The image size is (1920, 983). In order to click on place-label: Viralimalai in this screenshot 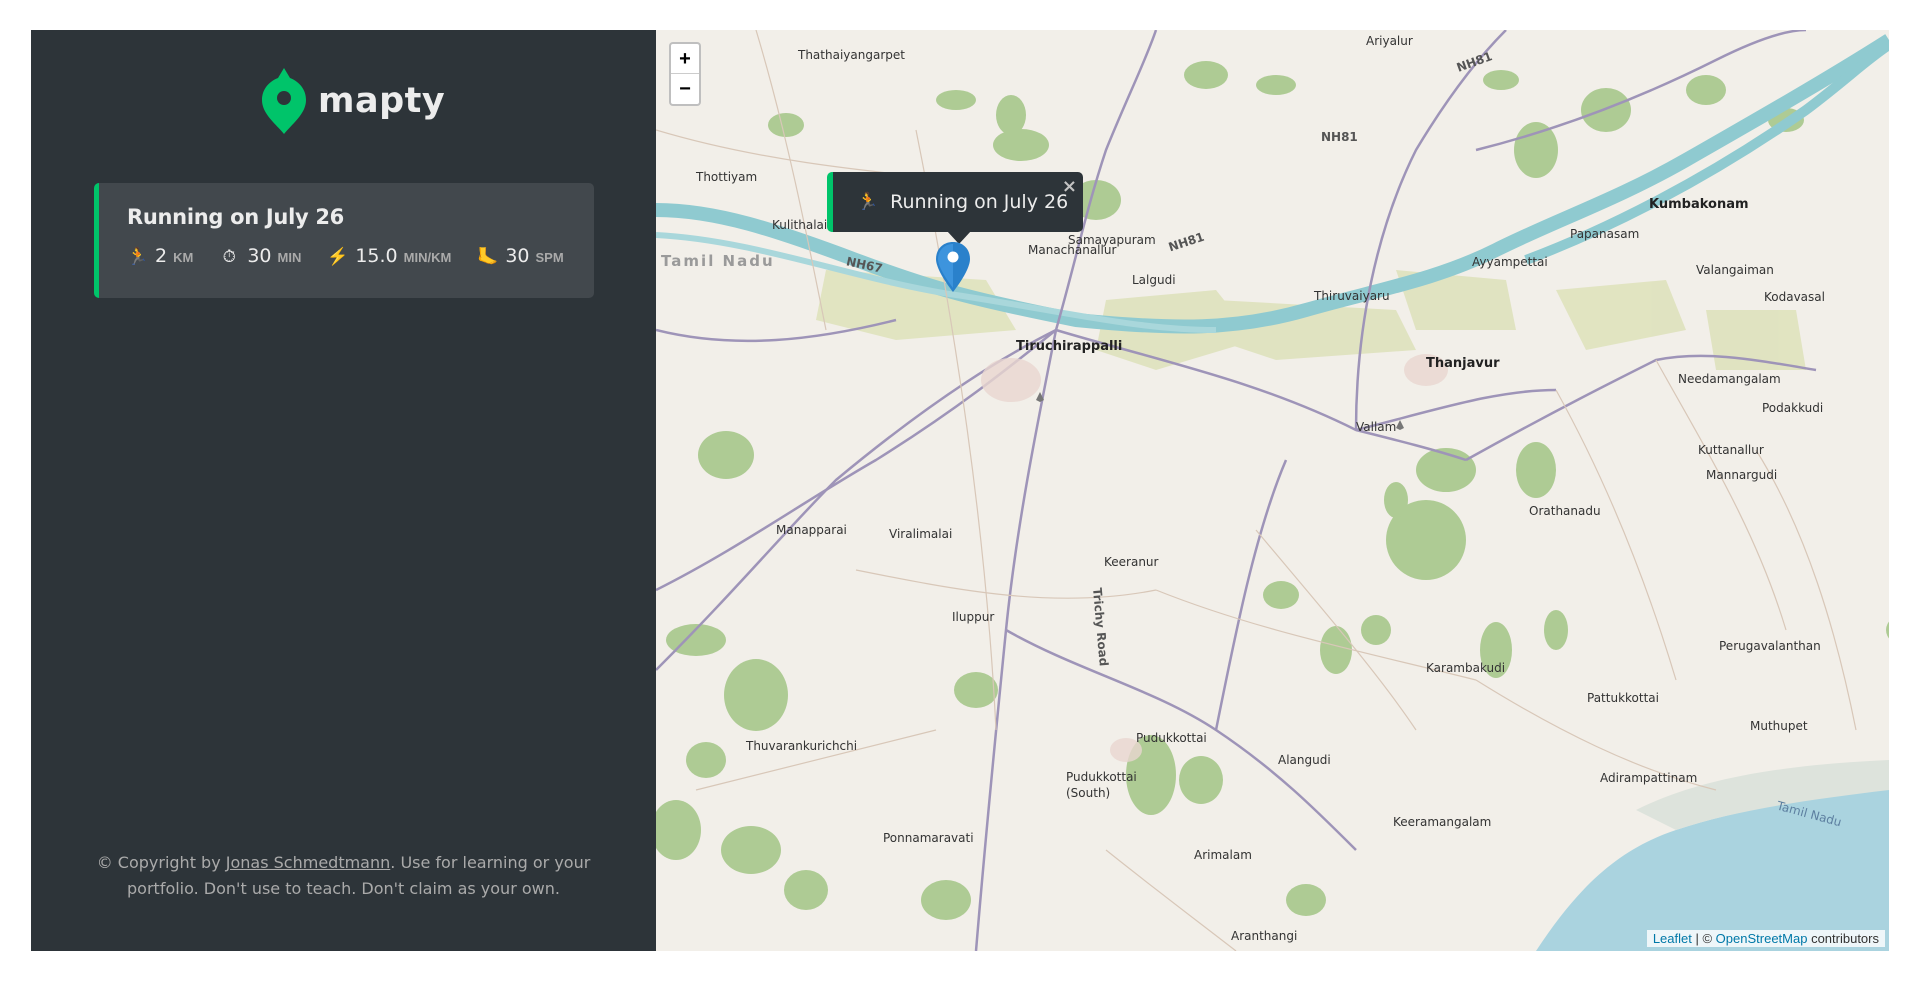, I will do `click(921, 534)`.